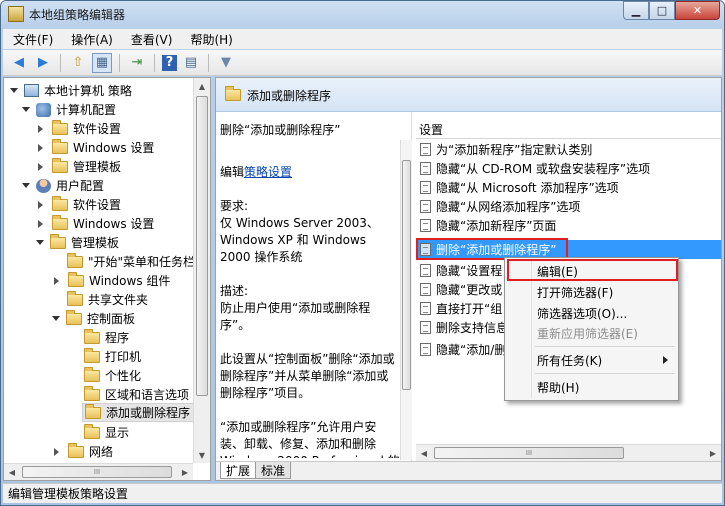 This screenshot has height=506, width=725. Describe the element at coordinates (202, 455) in the screenshot. I see `scroll-down-arrow-icon: ▼` at that location.